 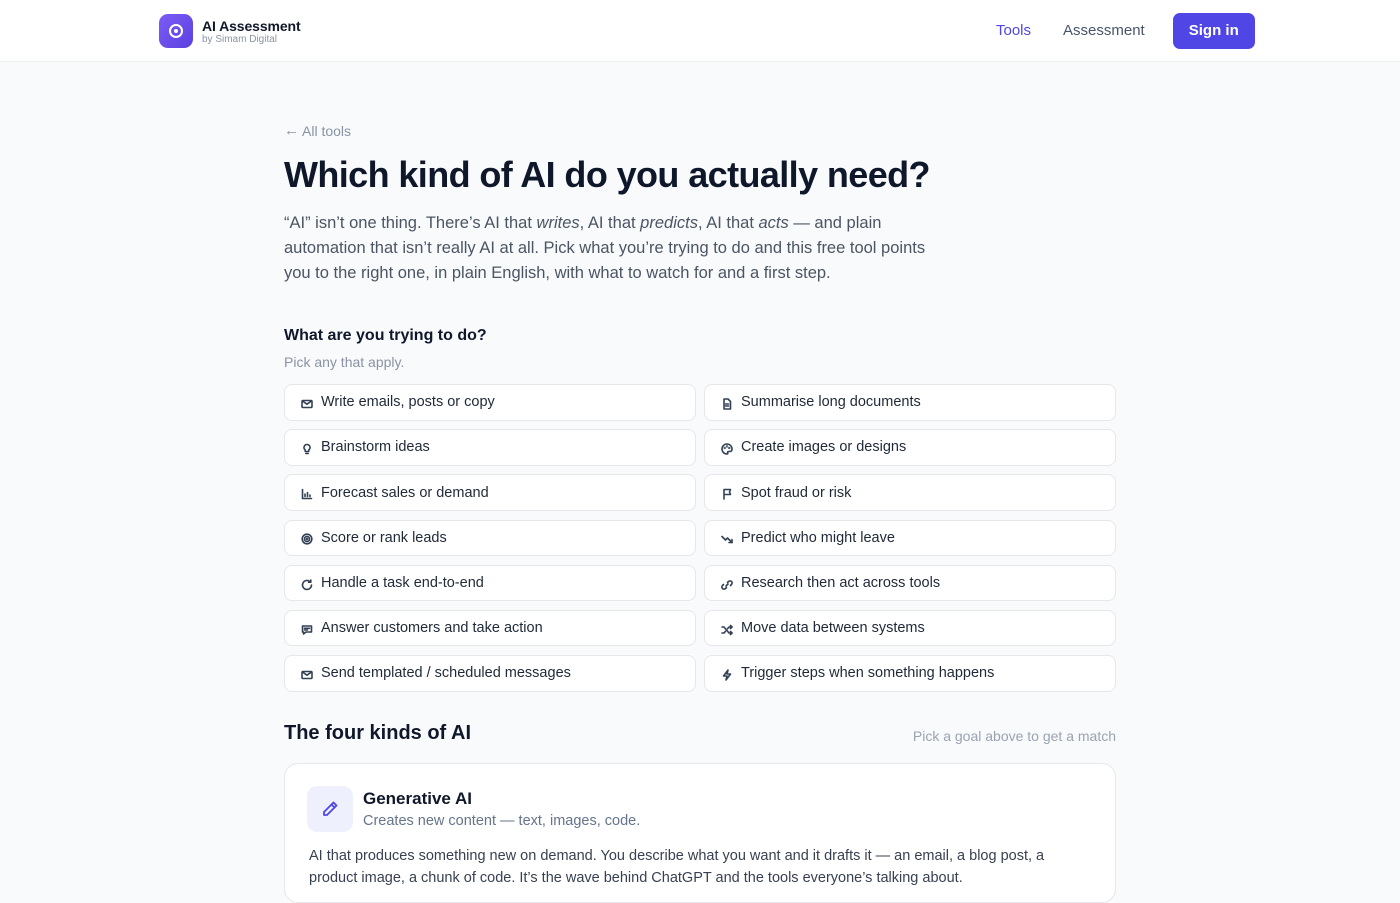 What do you see at coordinates (727, 449) in the screenshot?
I see `palette-icon` at bounding box center [727, 449].